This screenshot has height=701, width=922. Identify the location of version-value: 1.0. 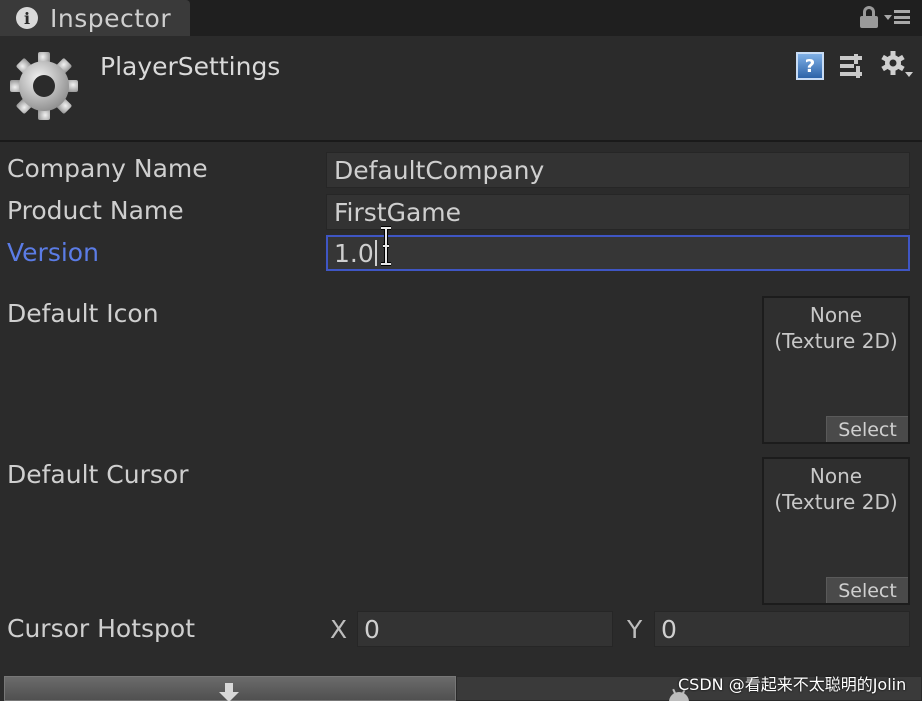
(354, 253).